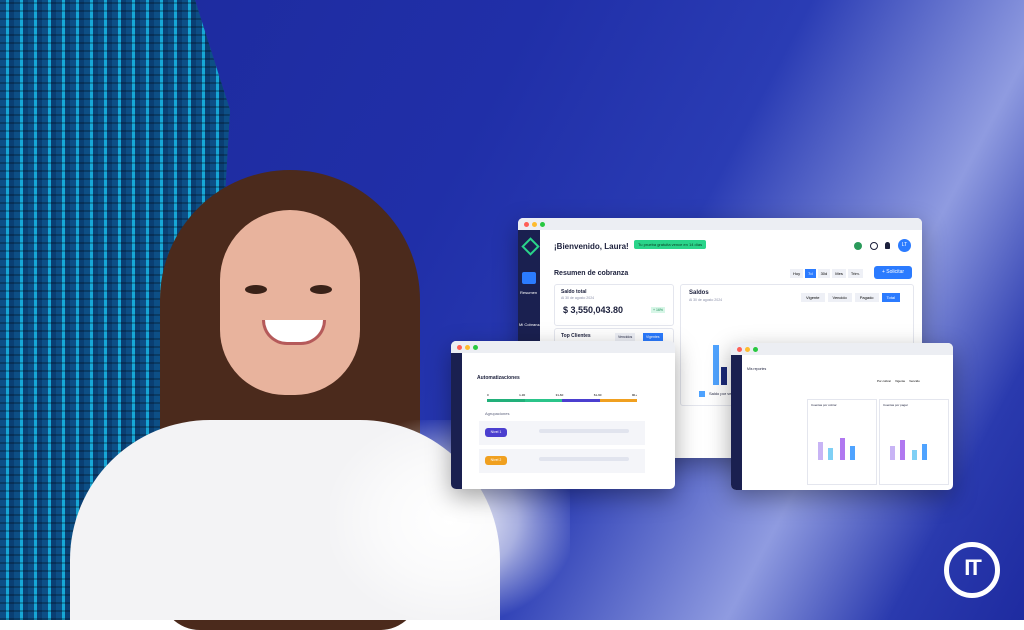  What do you see at coordinates (593, 310) in the screenshot?
I see `total-balance-value: $ 3,550,043.80` at bounding box center [593, 310].